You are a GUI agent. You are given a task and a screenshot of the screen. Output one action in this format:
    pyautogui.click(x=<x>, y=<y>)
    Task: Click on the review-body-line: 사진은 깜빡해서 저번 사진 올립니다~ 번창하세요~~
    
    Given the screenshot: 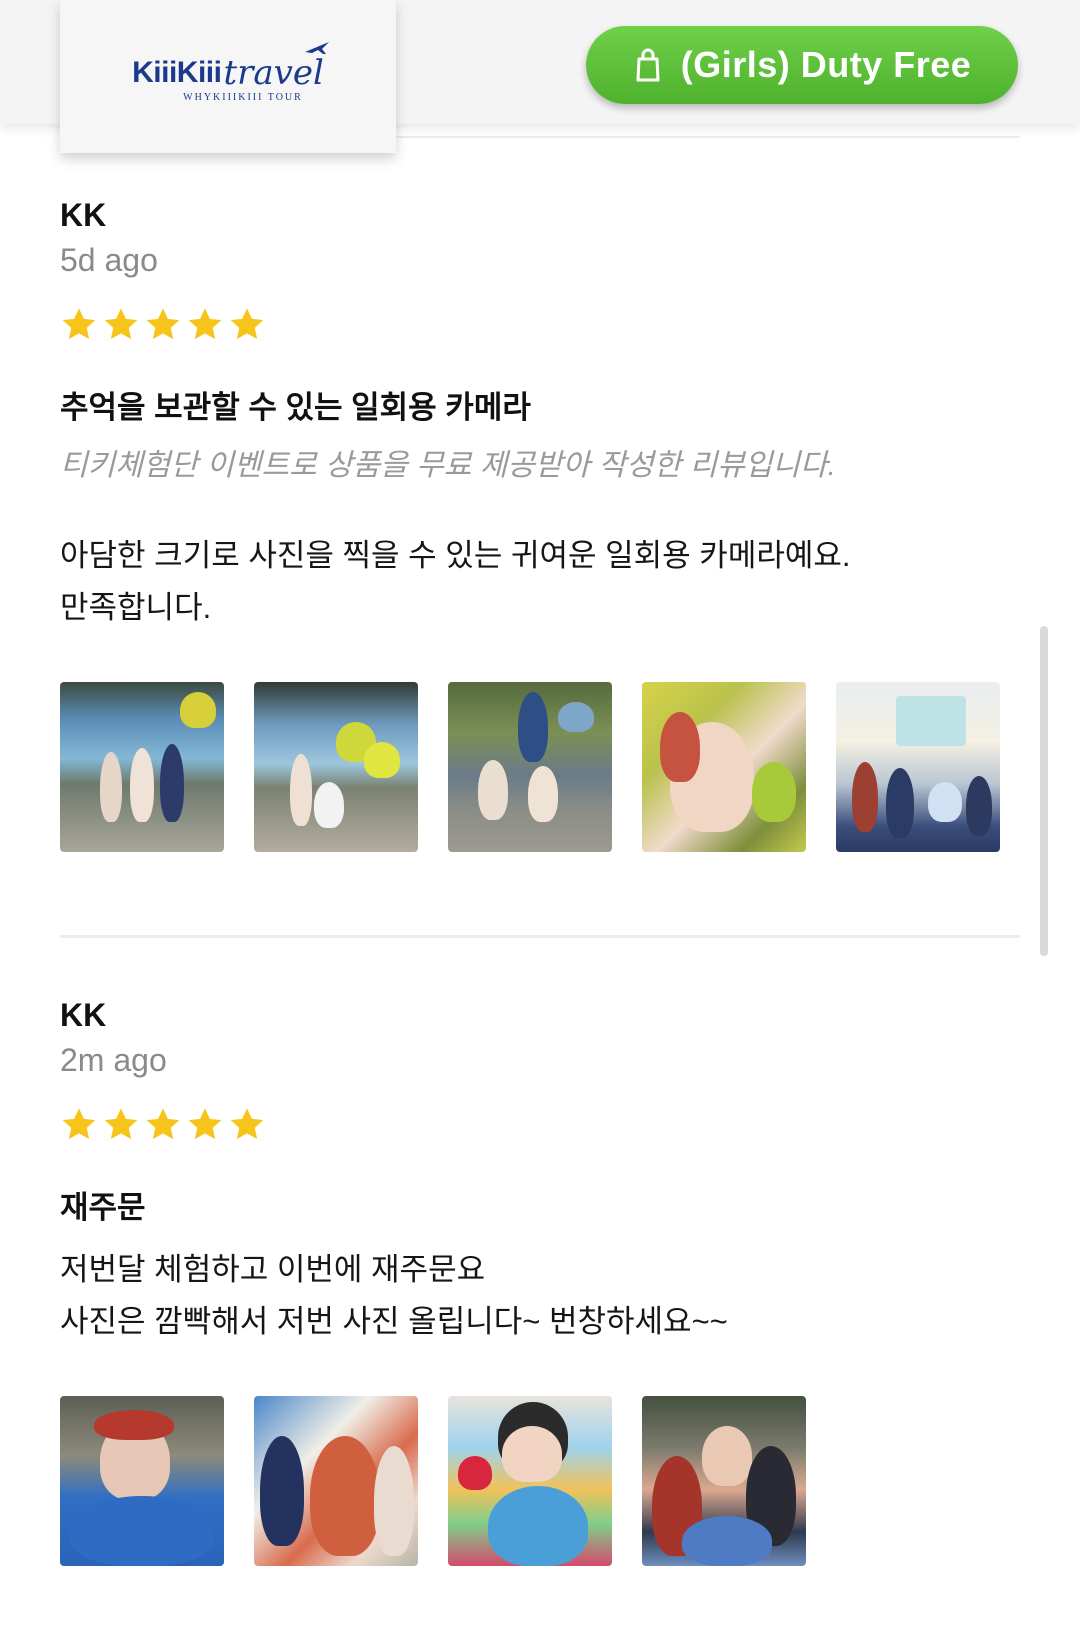 What is the action you would take?
    pyautogui.click(x=394, y=1321)
    